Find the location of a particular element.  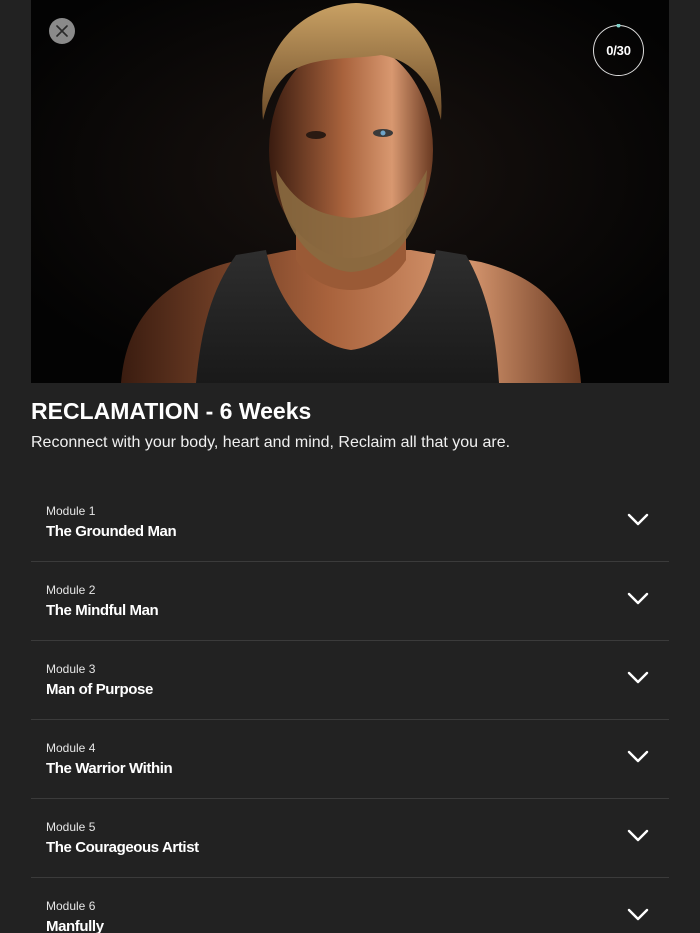

module-name: Manfully is located at coordinates (75, 925).